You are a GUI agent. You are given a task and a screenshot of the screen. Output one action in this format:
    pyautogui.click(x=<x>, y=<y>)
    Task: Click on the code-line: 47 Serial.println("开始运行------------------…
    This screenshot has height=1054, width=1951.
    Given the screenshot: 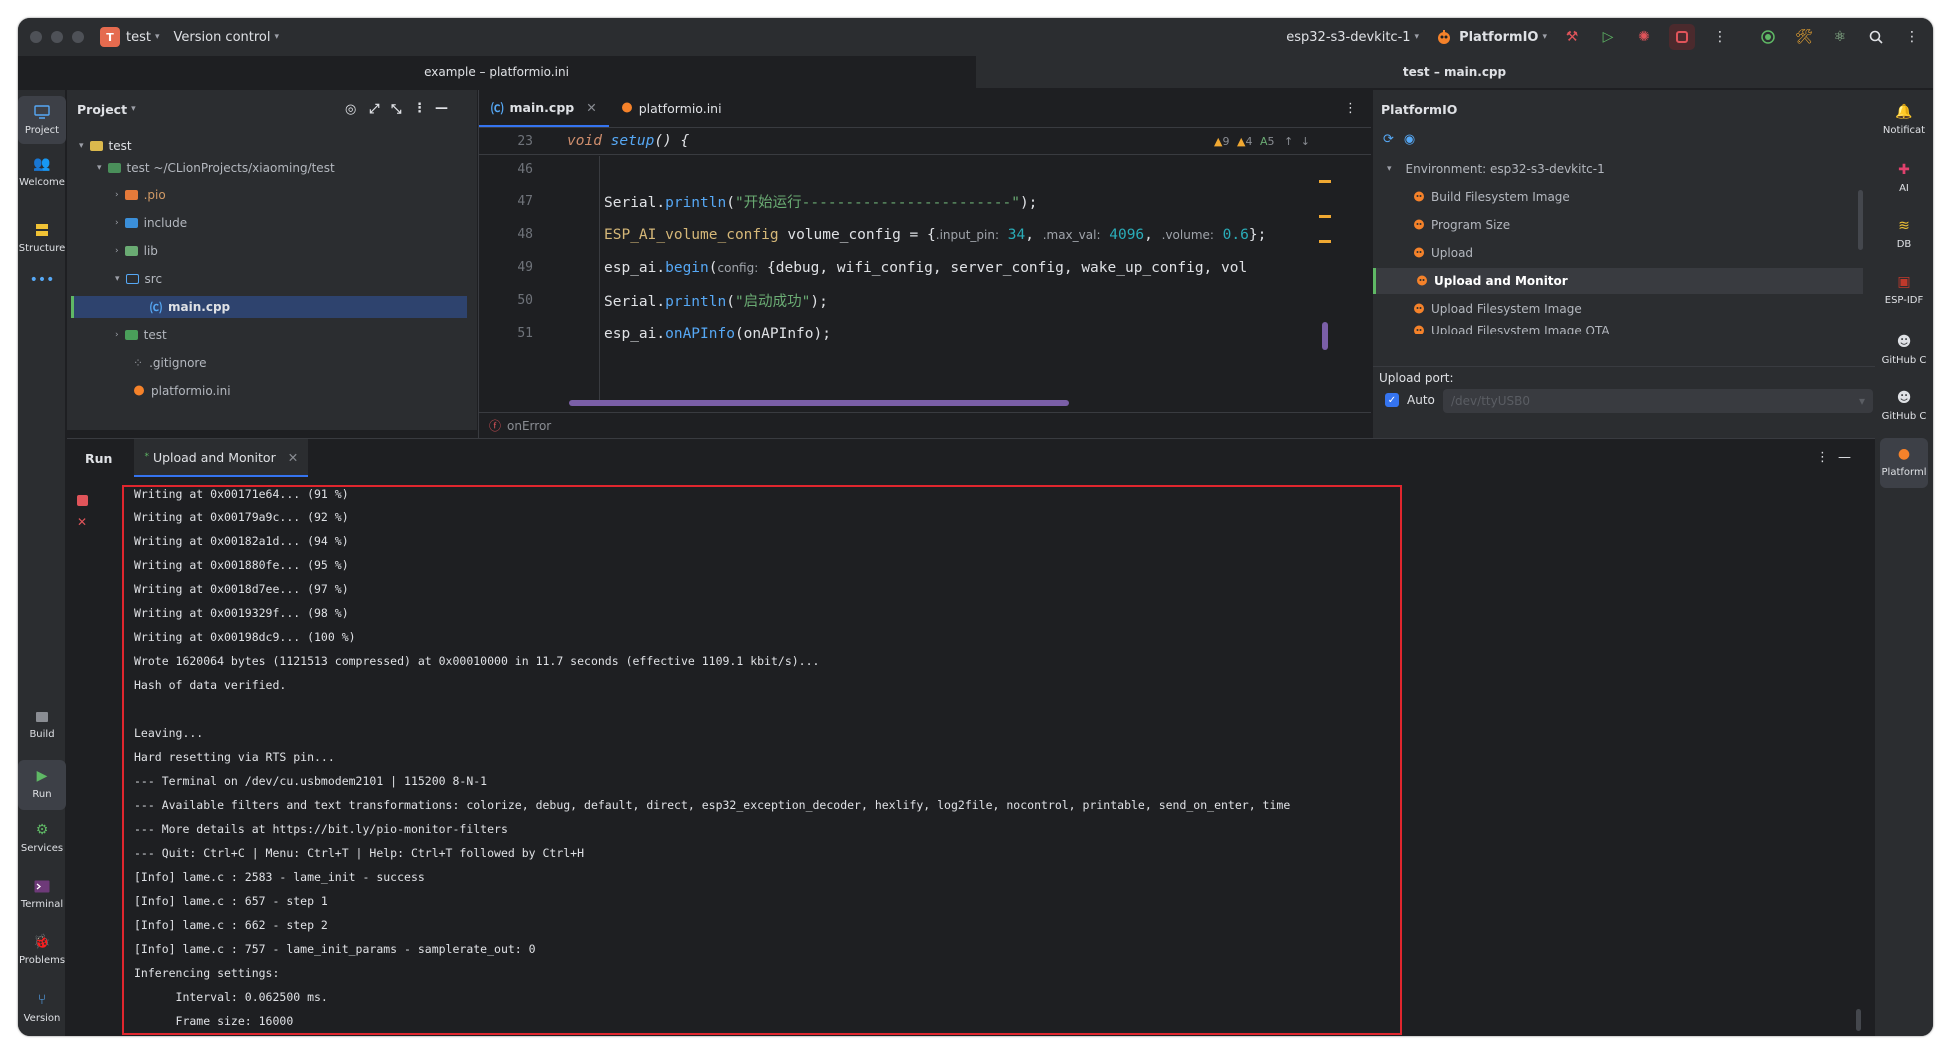 What is the action you would take?
    pyautogui.click(x=899, y=201)
    